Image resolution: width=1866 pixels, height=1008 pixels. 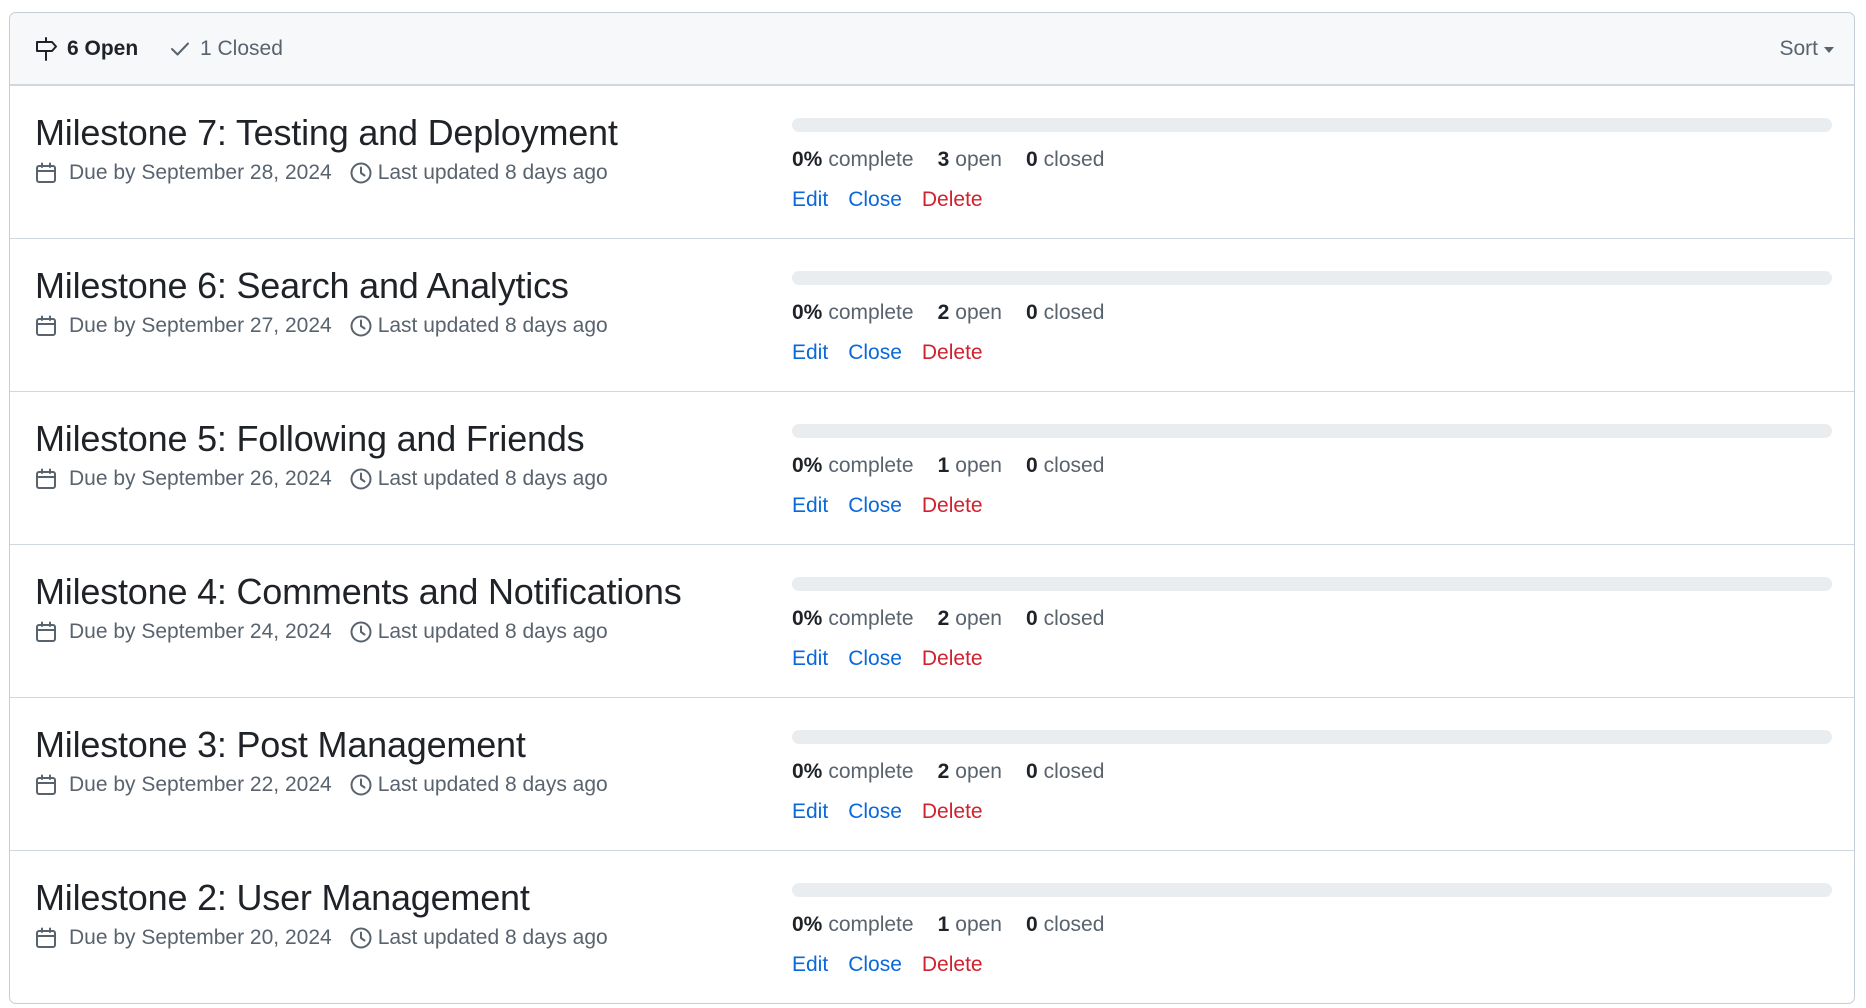 I want to click on milestone-stats: 0% complete 2 open 0 closed, so click(x=960, y=619).